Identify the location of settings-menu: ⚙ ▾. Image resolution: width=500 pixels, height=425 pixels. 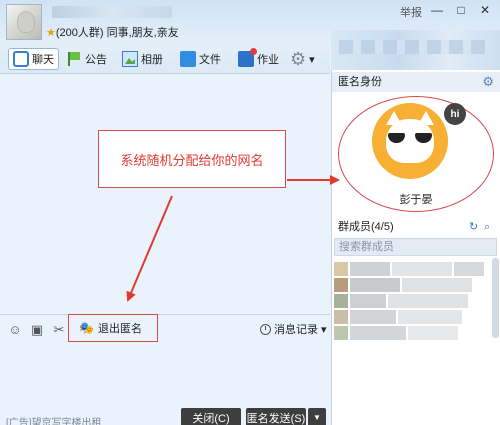
(302, 59).